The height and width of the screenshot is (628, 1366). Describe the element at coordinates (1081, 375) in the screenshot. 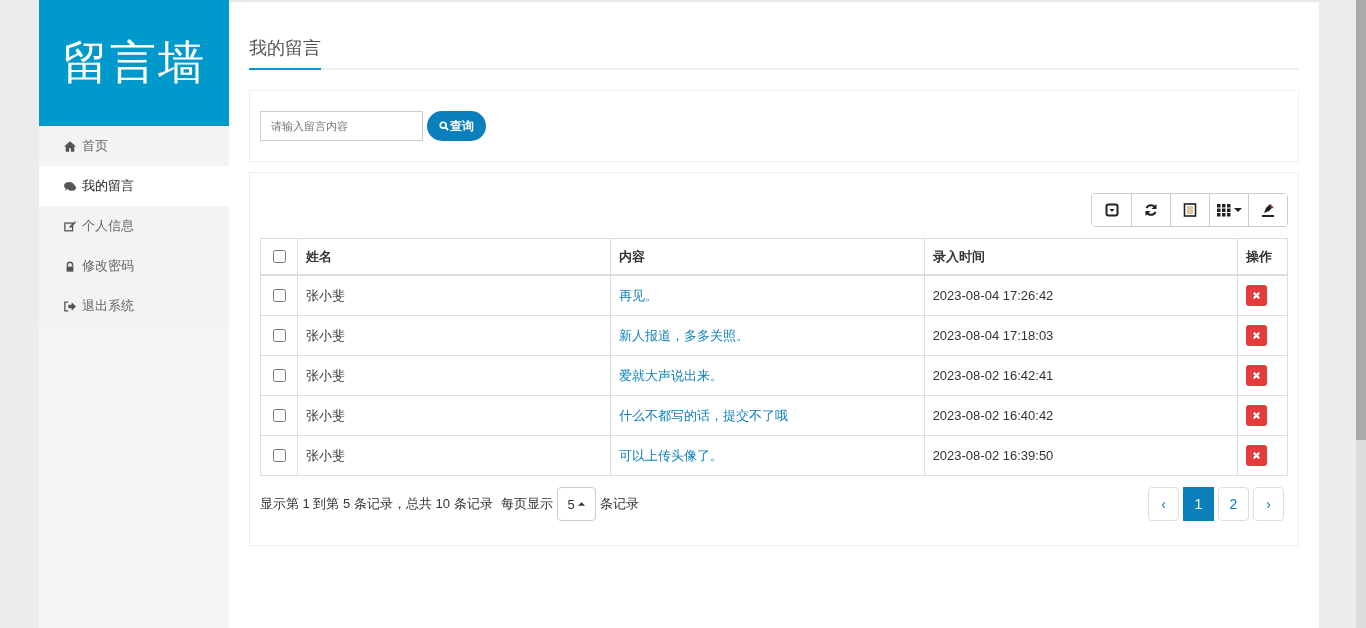

I see `table-cell: 2023-08-02 16:42:41` at that location.